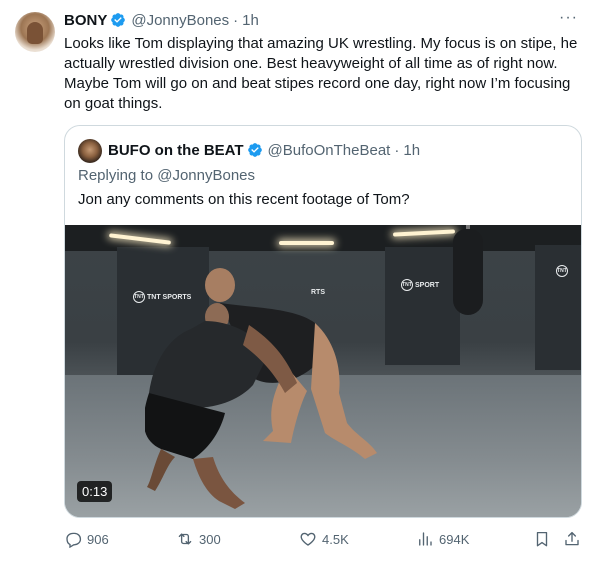  I want to click on video-logo: TNT, so click(562, 271).